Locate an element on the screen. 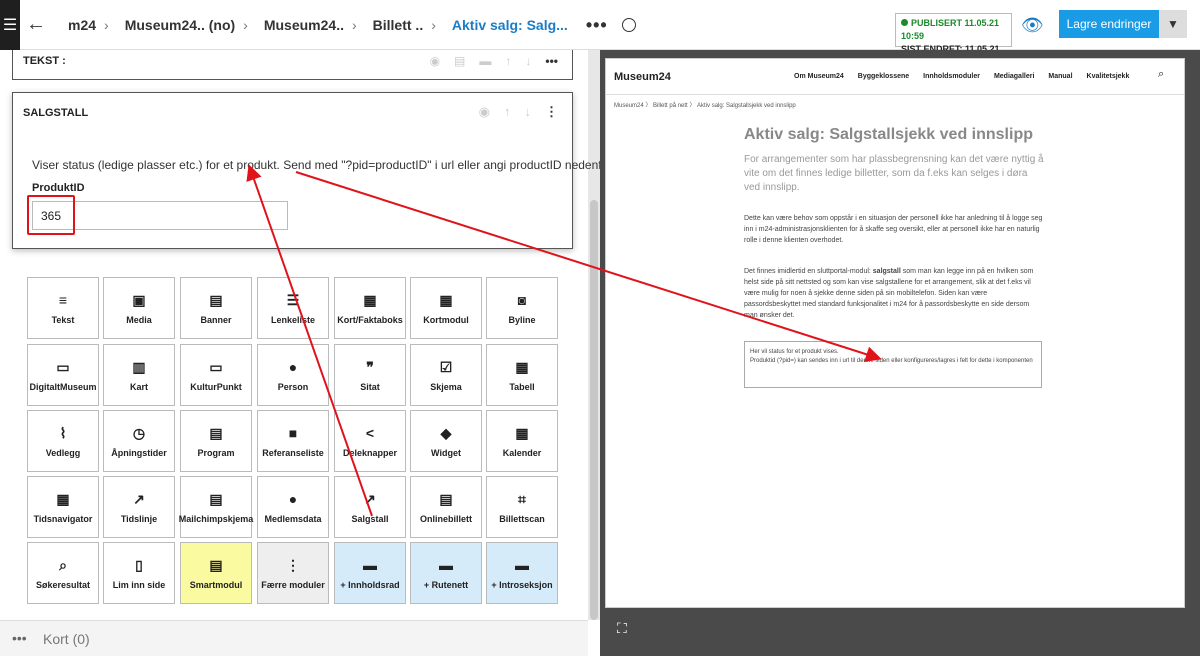  module-tile: ▣ Media is located at coordinates (139, 308).